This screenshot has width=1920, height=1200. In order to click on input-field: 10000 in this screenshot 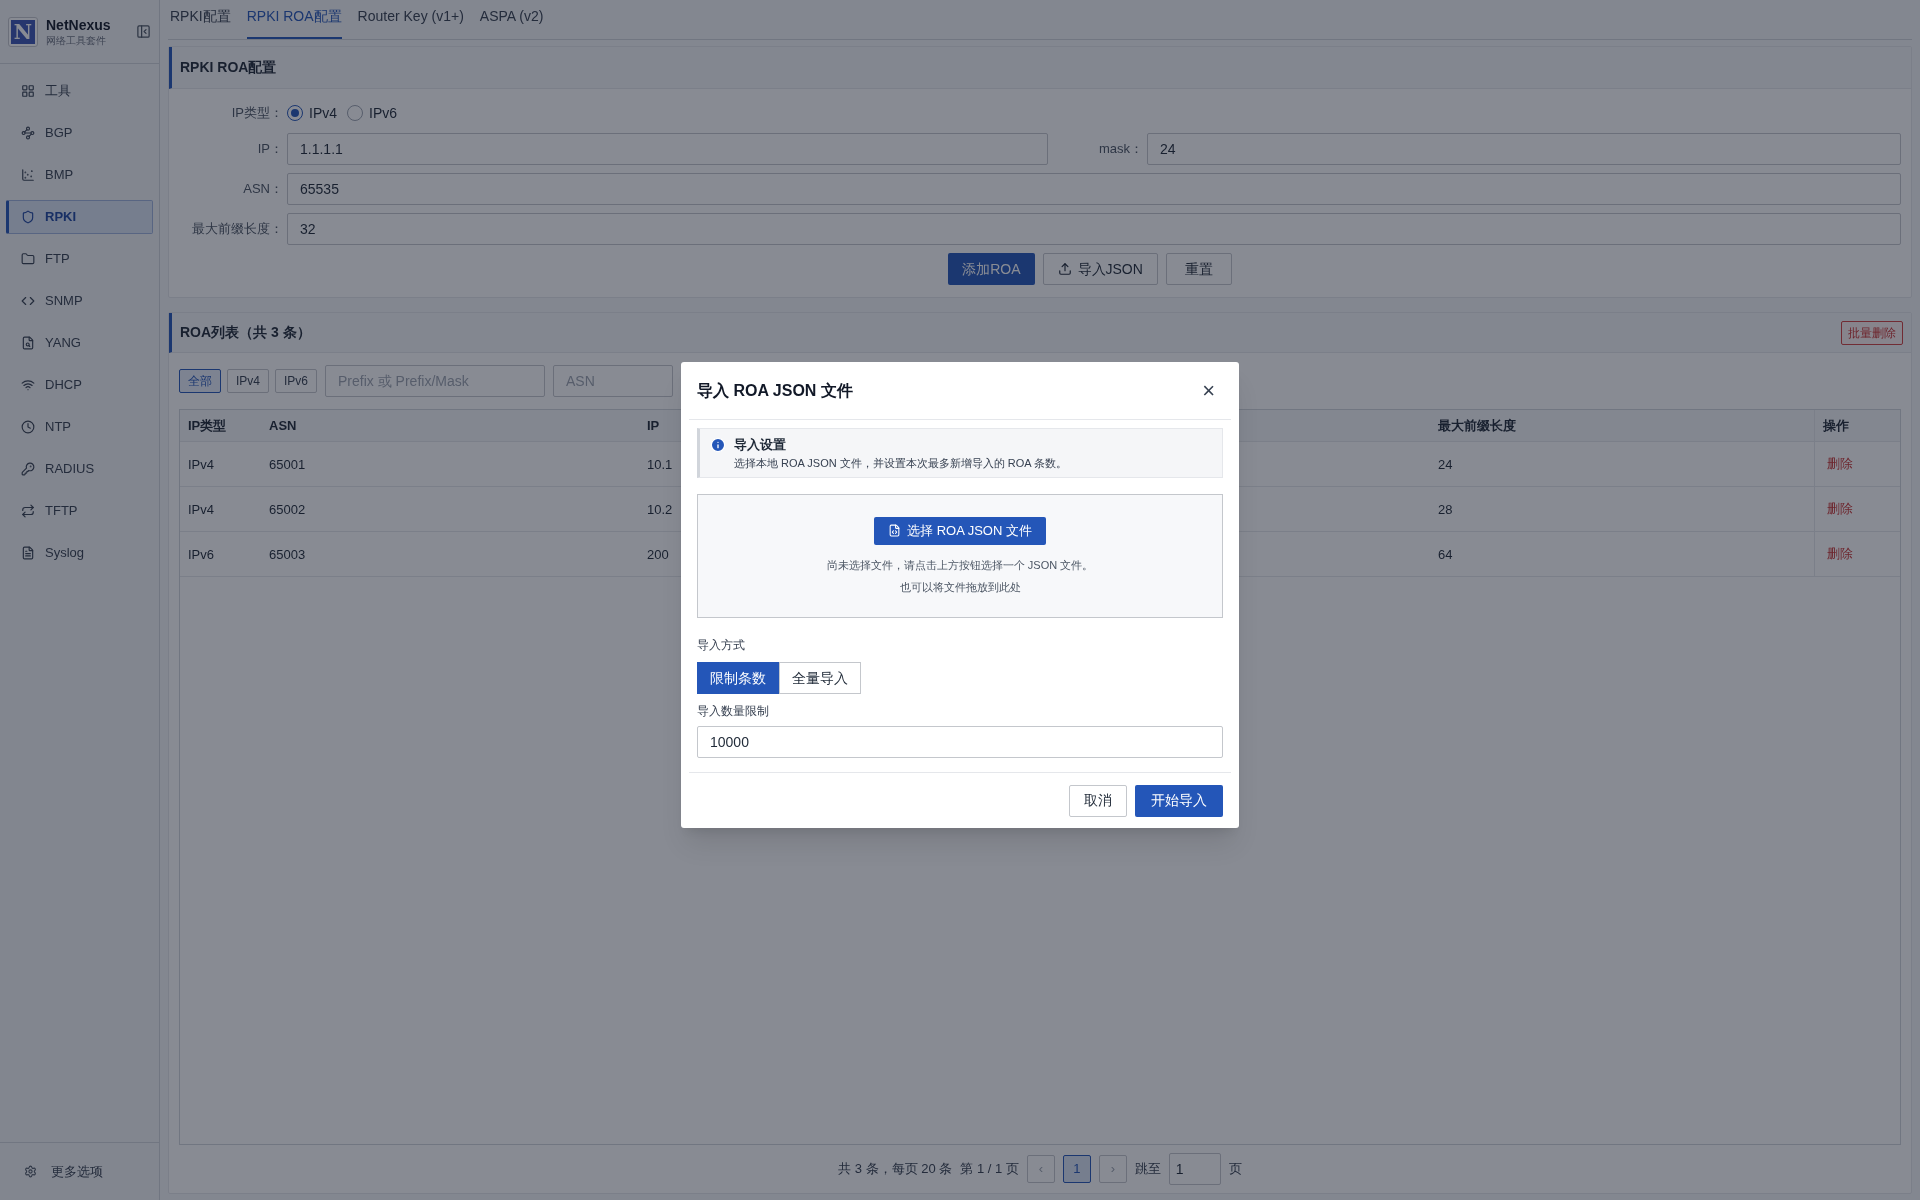, I will do `click(960, 742)`.